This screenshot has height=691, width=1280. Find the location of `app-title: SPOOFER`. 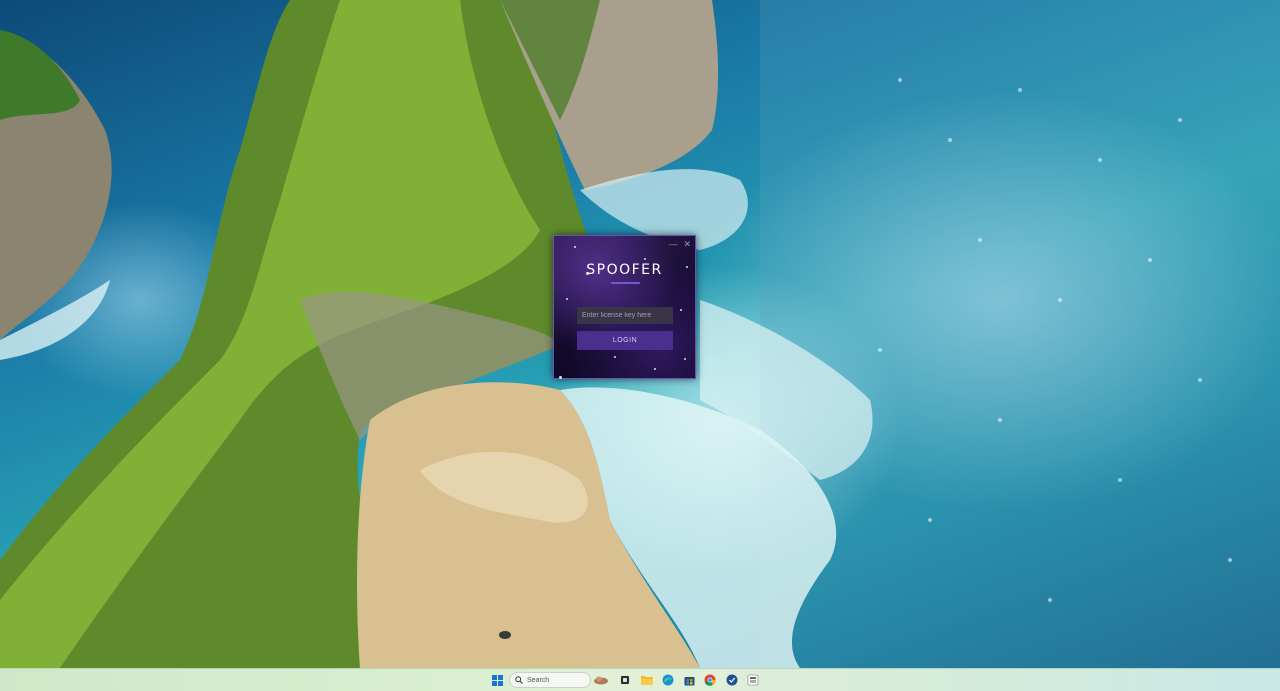

app-title: SPOOFER is located at coordinates (624, 270).